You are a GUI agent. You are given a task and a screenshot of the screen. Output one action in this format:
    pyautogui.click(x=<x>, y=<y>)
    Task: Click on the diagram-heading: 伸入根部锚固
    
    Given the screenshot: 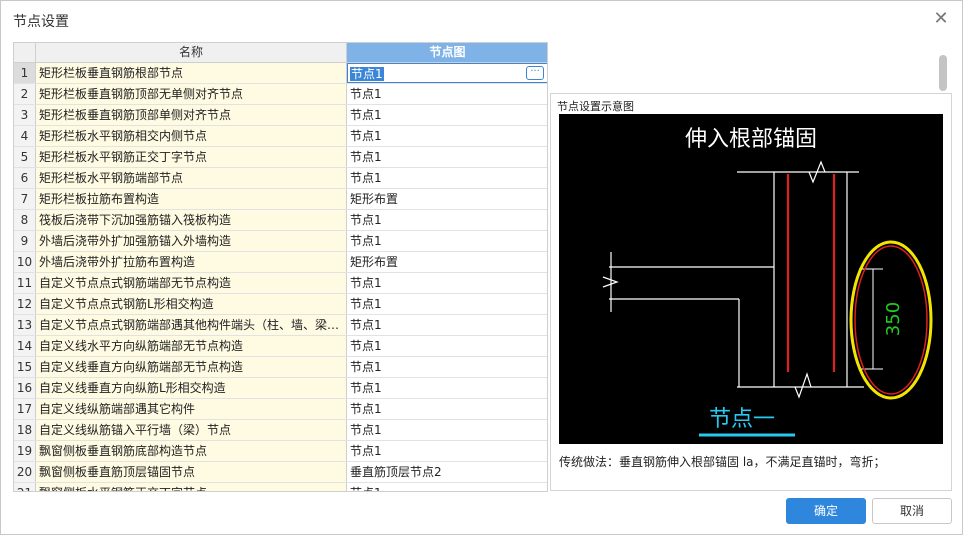 What is the action you would take?
    pyautogui.click(x=751, y=139)
    